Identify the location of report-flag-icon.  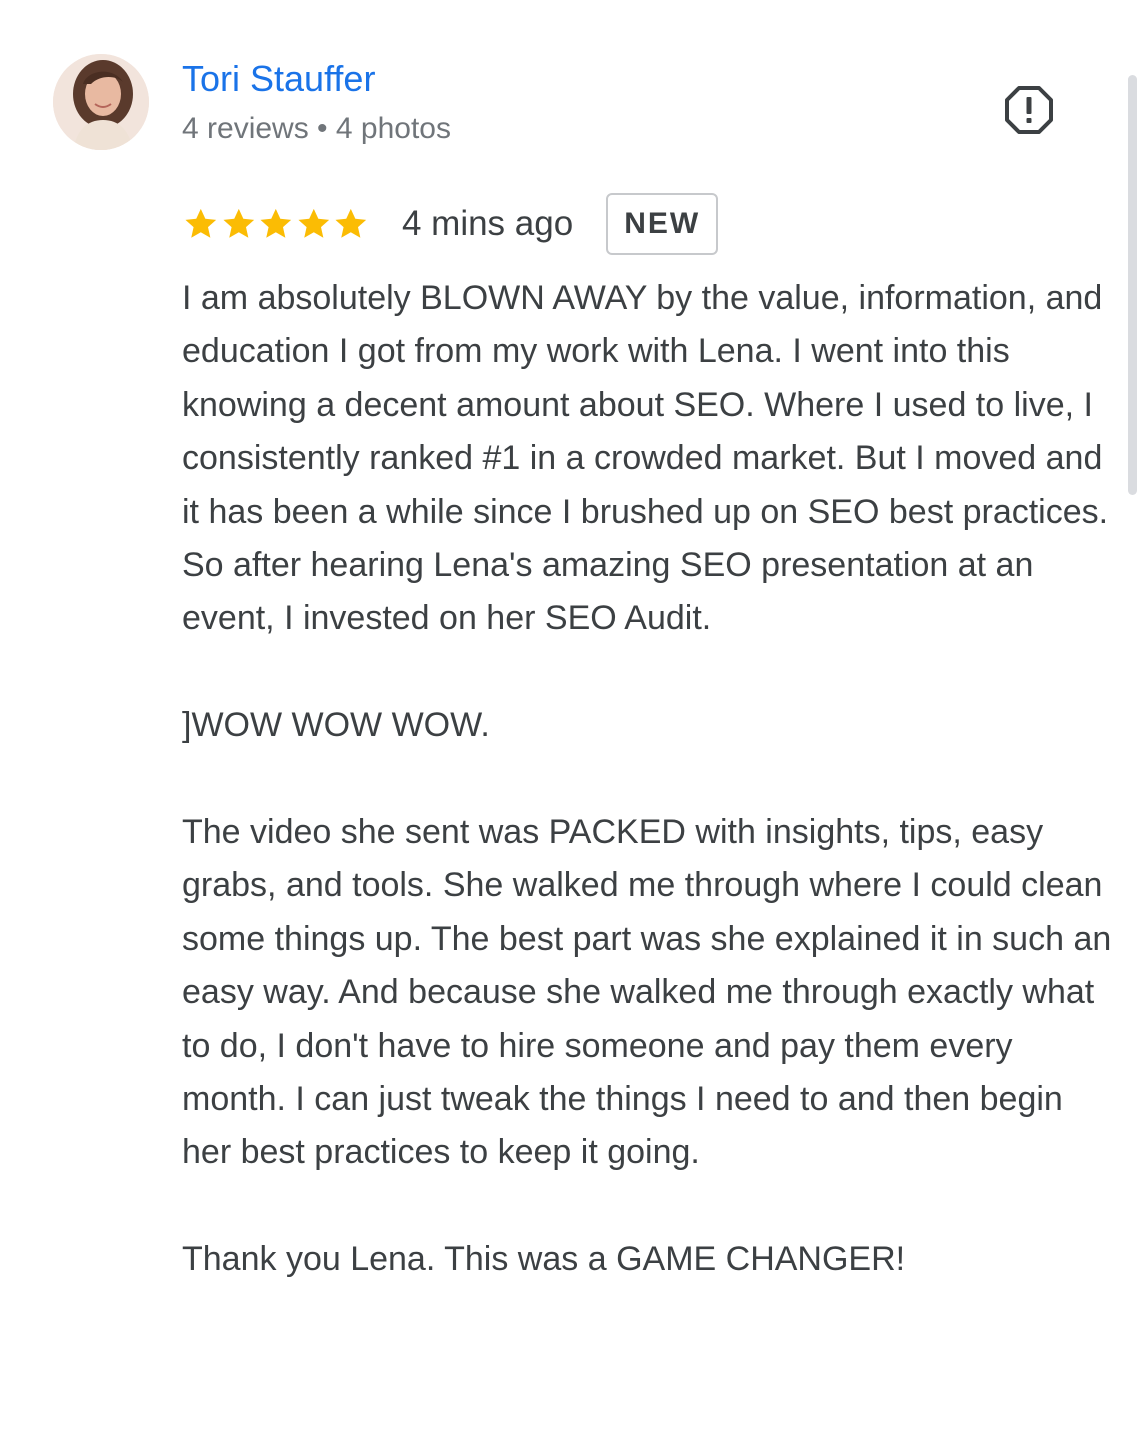
(1029, 110).